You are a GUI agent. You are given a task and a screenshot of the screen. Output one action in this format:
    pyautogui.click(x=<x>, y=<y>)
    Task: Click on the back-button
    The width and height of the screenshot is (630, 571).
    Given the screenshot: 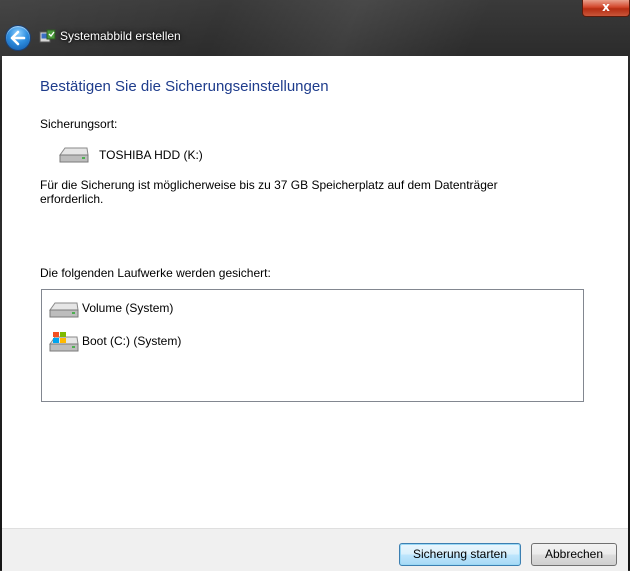 What is the action you would take?
    pyautogui.click(x=18, y=38)
    